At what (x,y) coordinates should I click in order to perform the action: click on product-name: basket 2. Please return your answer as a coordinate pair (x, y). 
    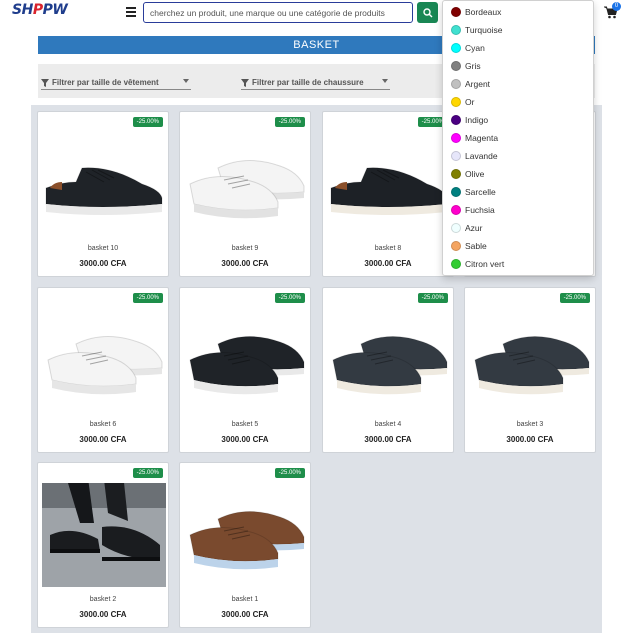
    Looking at the image, I should click on (103, 599).